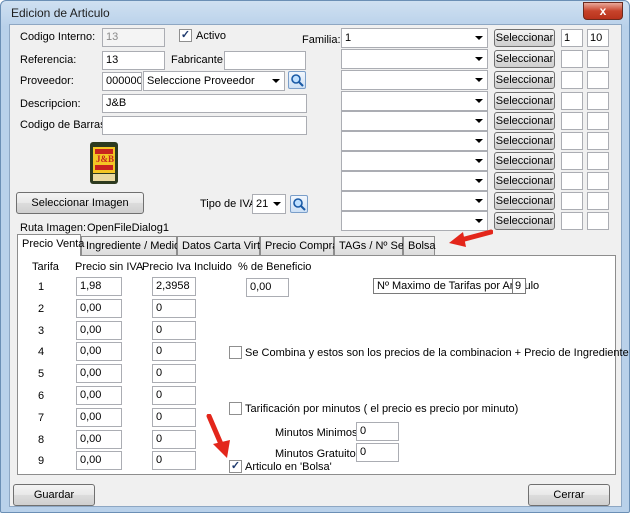 The width and height of the screenshot is (630, 513). I want to click on header-precio-iva-incluido: Precio Iva Incluido, so click(187, 267).